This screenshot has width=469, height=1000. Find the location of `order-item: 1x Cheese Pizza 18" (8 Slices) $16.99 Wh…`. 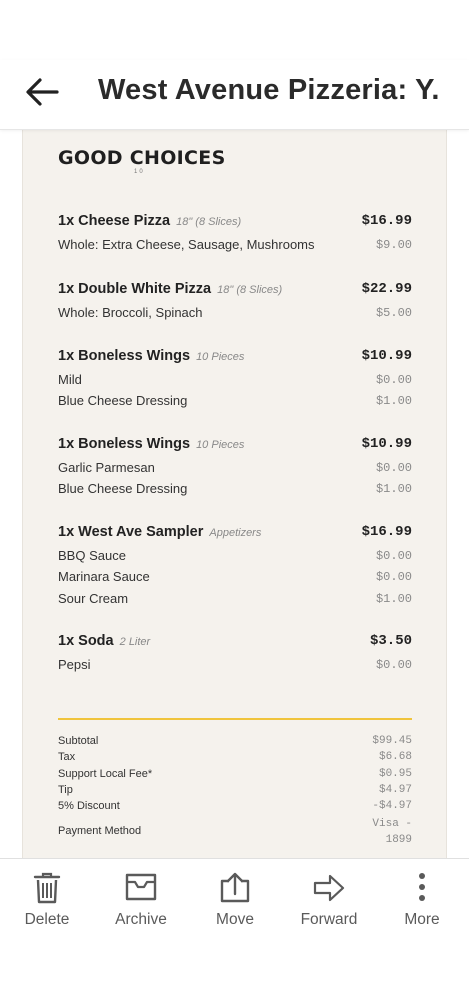

order-item: 1x Cheese Pizza 18" (8 Slices) $16.99 Wh… is located at coordinates (236, 235).